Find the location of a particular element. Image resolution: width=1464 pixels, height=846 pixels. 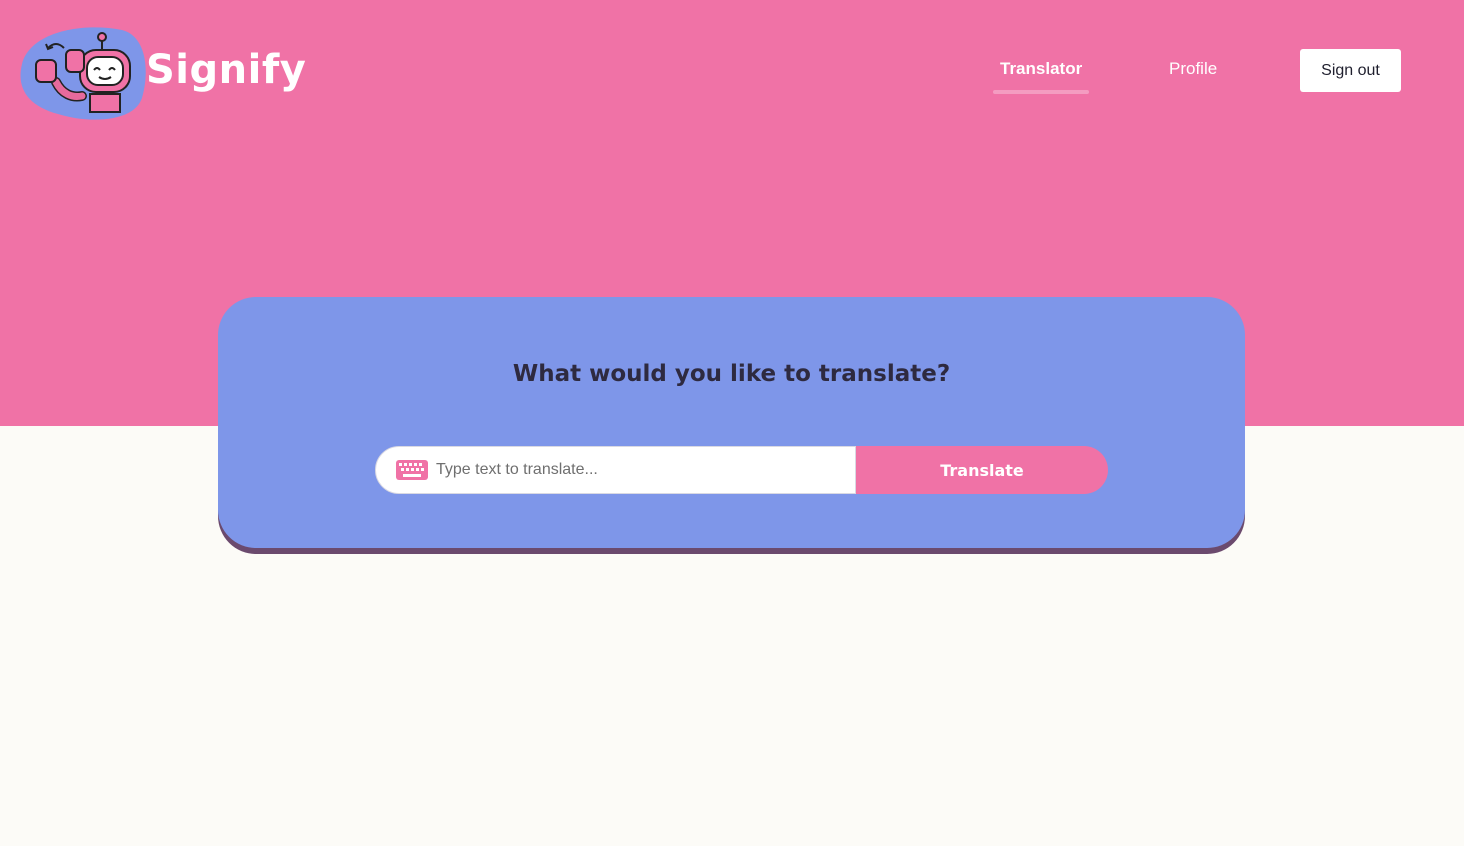

translate-input-container is located at coordinates (615, 470).